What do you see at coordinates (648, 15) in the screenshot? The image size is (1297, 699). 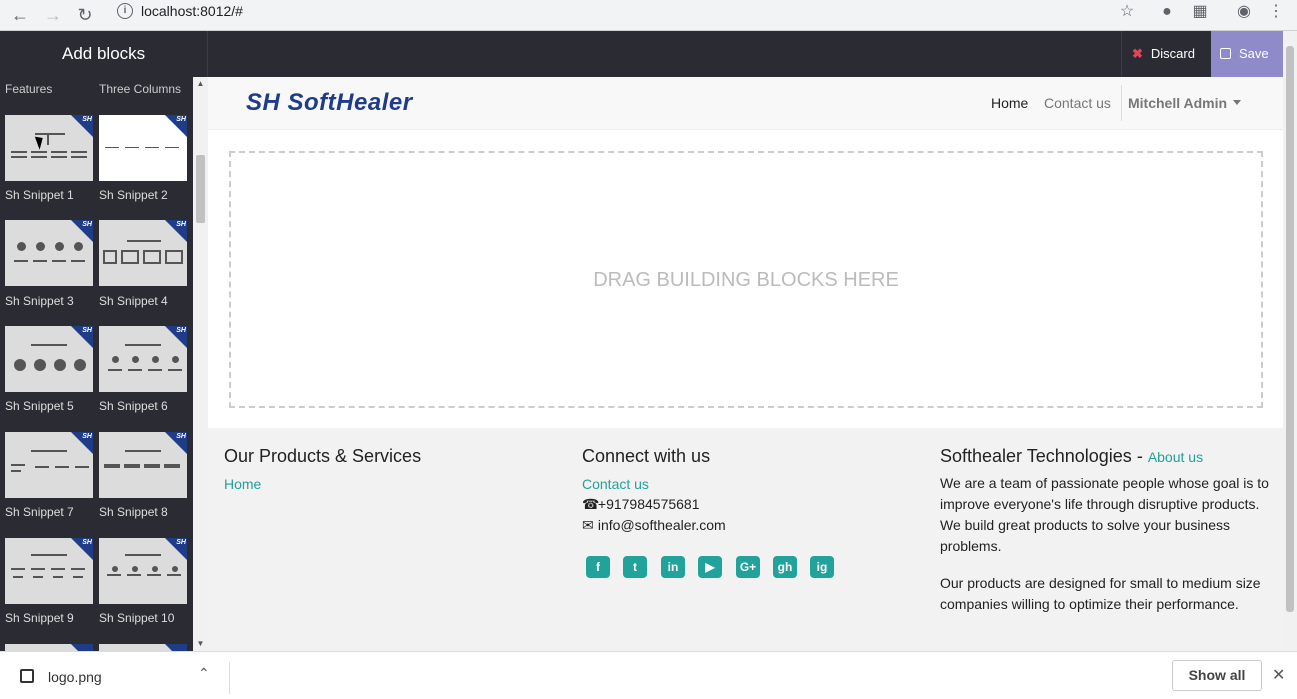 I see `browser-toolbar: ← → ↻ i localhost:8012/# ☆ ● ▦ ◉ ⋮` at bounding box center [648, 15].